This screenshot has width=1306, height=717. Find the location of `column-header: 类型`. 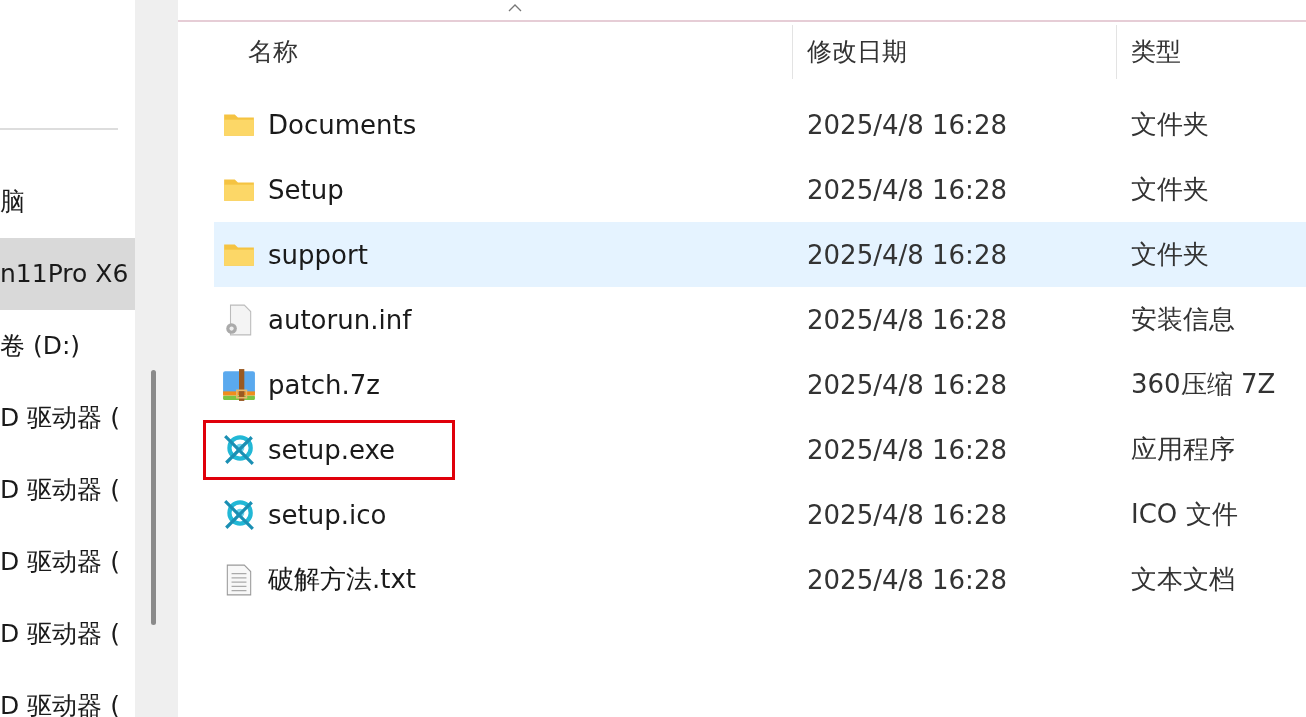

column-header: 类型 is located at coordinates (1149, 52).